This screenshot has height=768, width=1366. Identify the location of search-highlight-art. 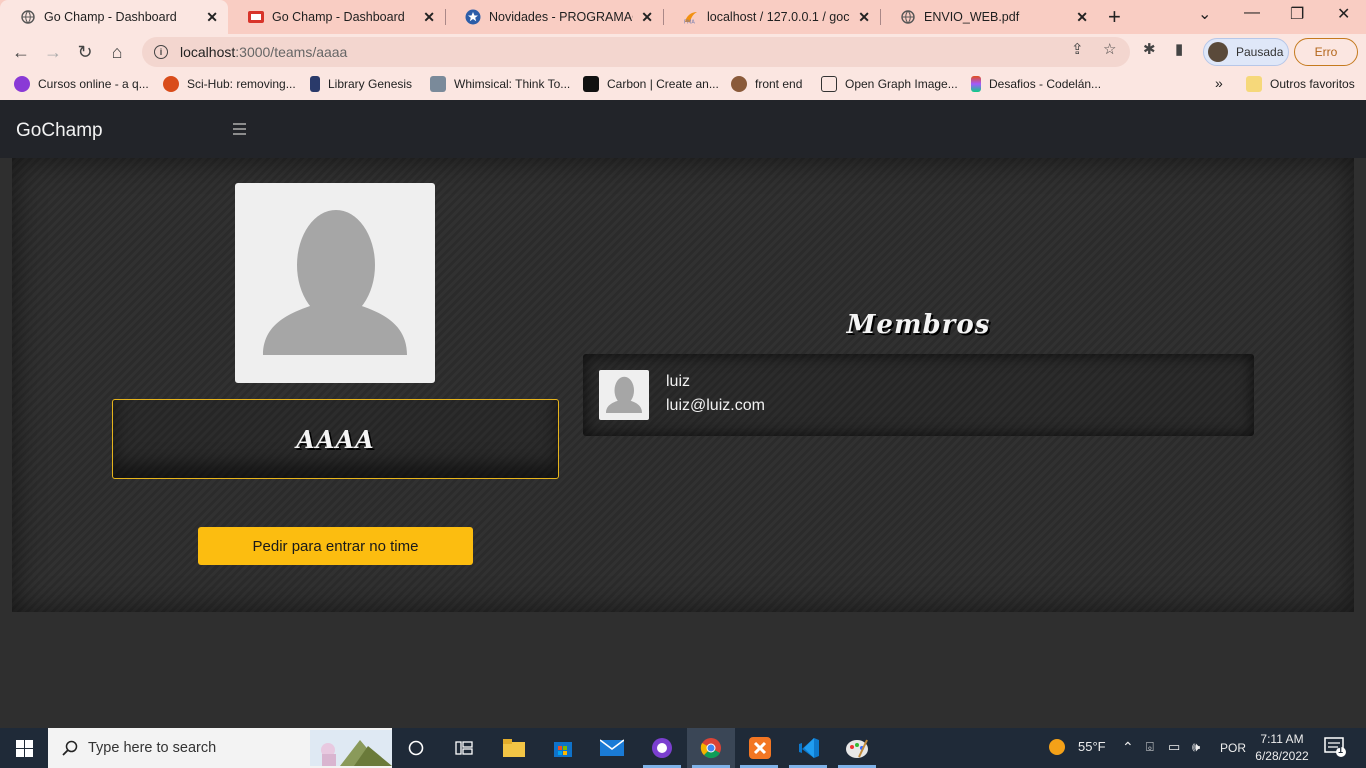
(351, 748).